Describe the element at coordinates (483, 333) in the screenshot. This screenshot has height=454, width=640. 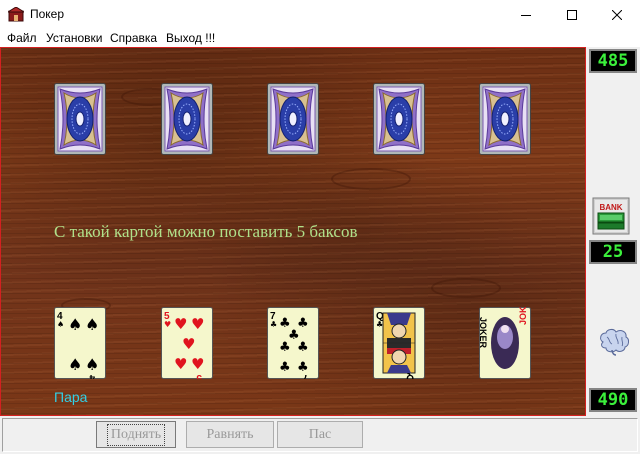
I see `joker-label: JOKER` at that location.